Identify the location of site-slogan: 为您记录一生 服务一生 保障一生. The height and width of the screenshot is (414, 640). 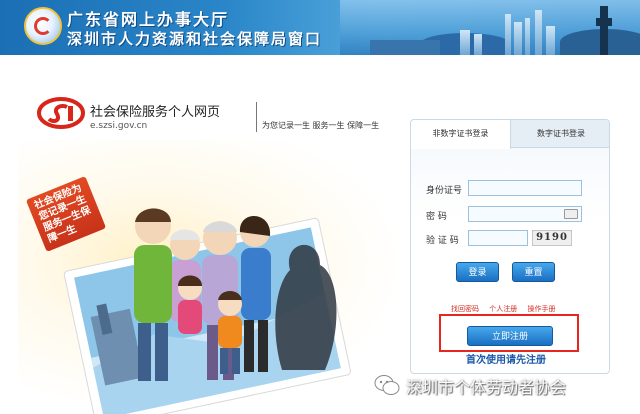
(321, 125).